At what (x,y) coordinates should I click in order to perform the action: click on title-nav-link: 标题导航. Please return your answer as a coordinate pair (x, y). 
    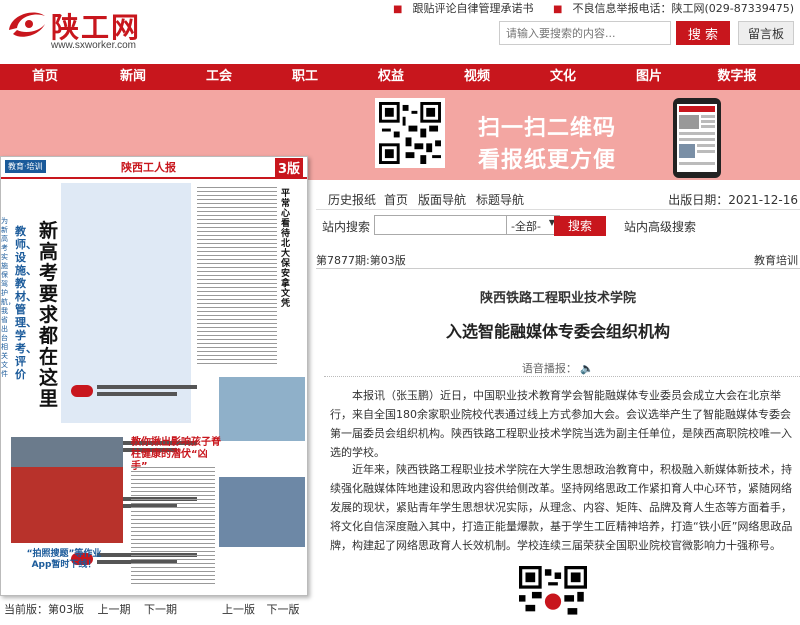
    Looking at the image, I should click on (500, 199).